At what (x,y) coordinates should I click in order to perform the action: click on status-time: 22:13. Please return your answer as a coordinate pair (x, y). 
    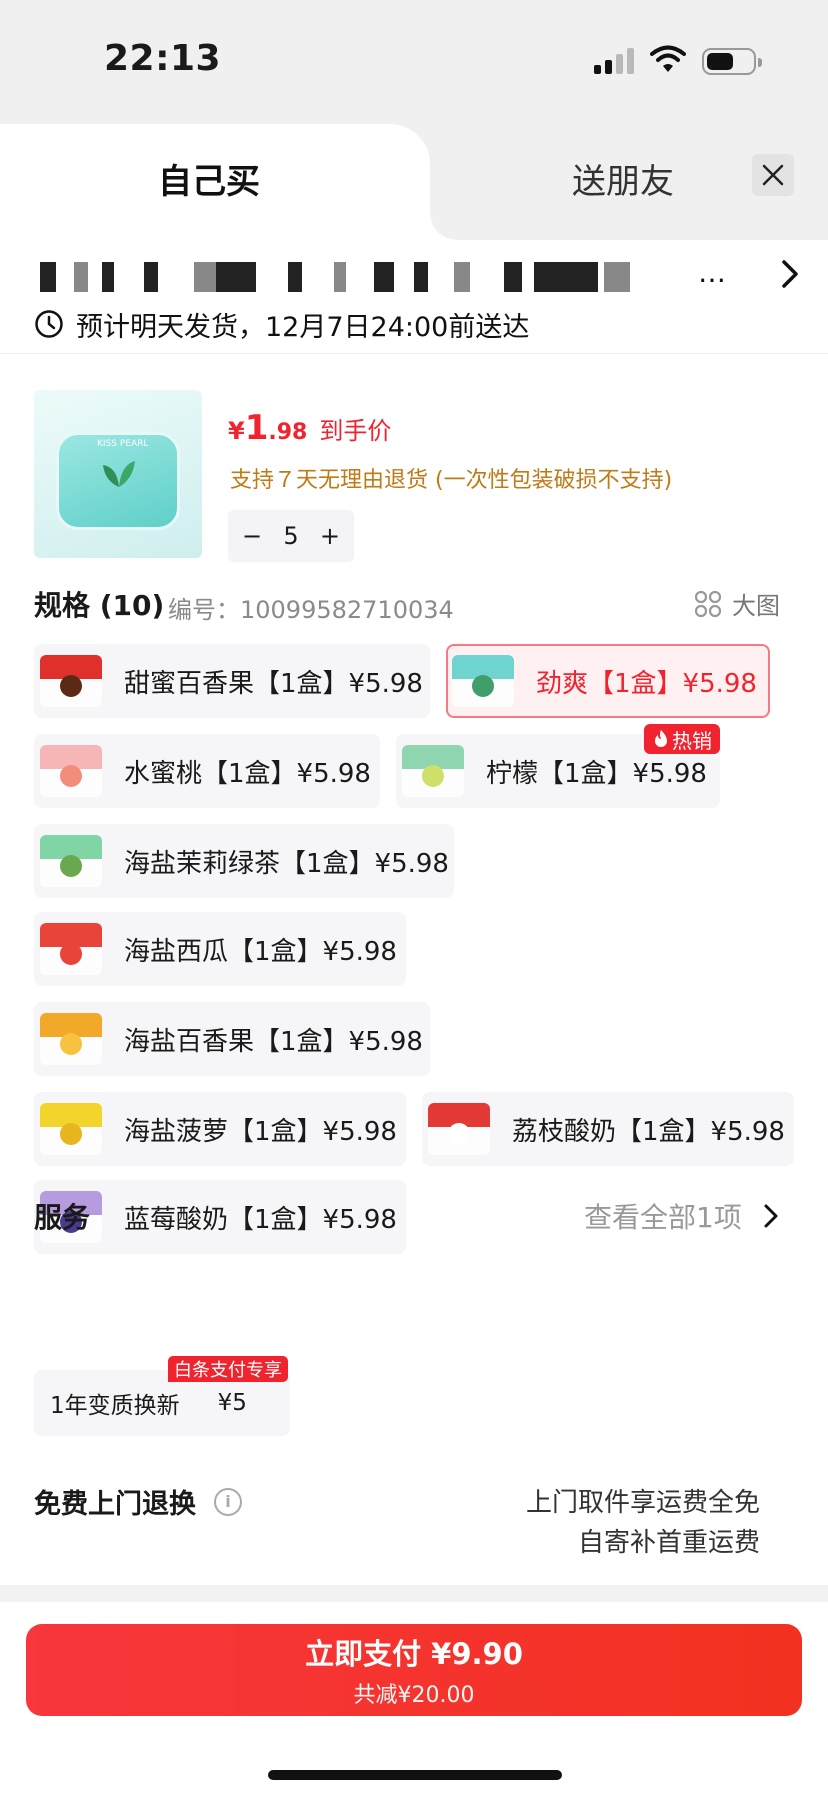
    Looking at the image, I should click on (163, 58).